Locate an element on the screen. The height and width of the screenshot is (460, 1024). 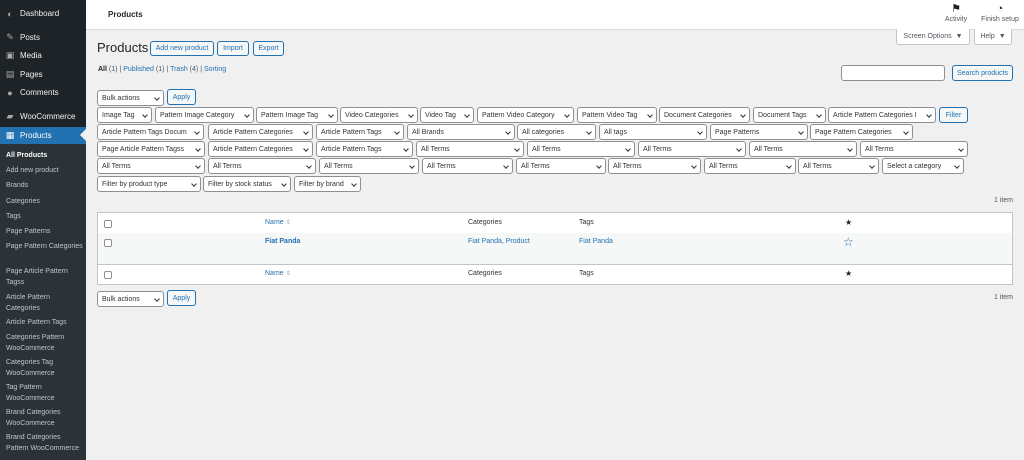
menu-comments: ● Comments is located at coordinates (43, 92).